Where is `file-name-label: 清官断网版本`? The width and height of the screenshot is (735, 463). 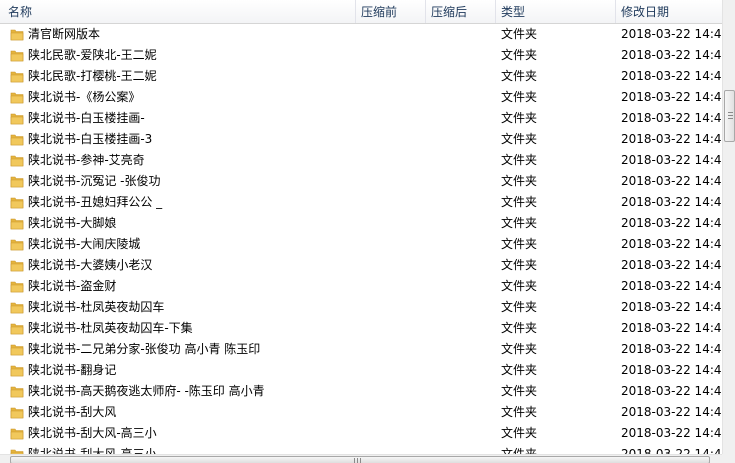 file-name-label: 清官断网版本 is located at coordinates (64, 34).